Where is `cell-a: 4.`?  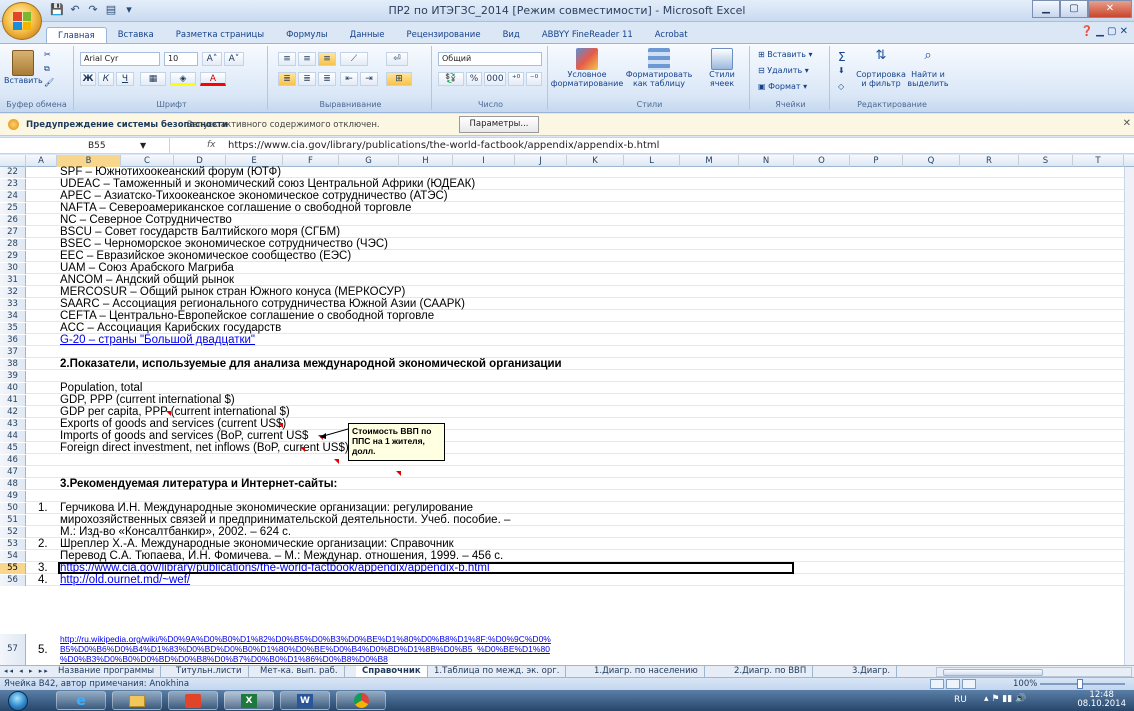
cell-a: 4. is located at coordinates (43, 580).